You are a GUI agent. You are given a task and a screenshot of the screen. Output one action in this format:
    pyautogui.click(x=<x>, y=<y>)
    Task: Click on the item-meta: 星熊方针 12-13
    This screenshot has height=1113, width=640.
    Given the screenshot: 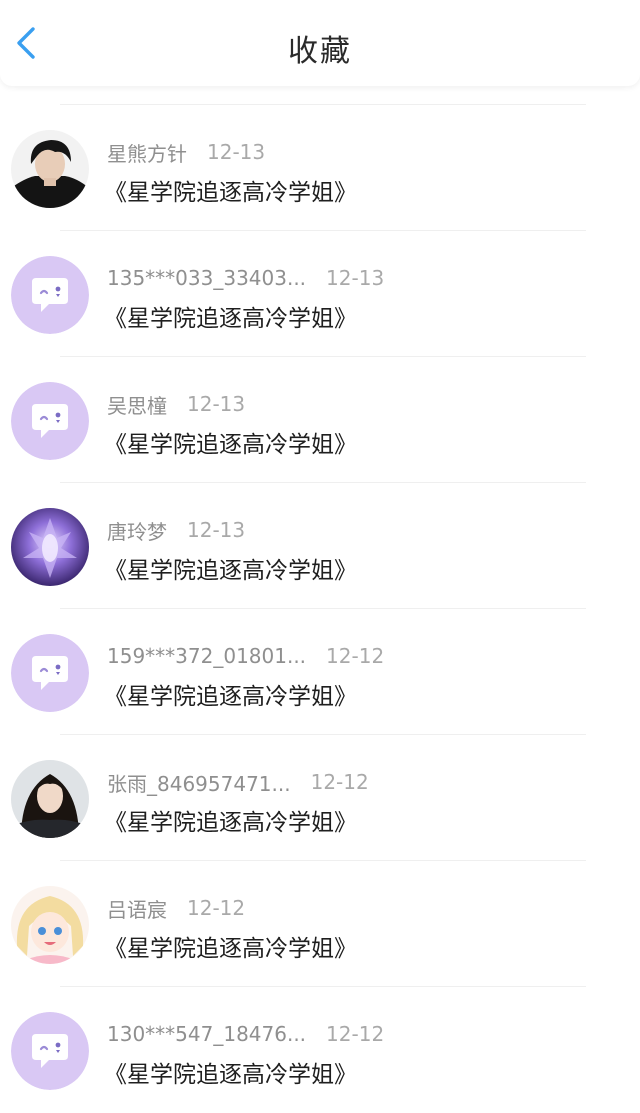 What is the action you would take?
    pyautogui.click(x=186, y=152)
    